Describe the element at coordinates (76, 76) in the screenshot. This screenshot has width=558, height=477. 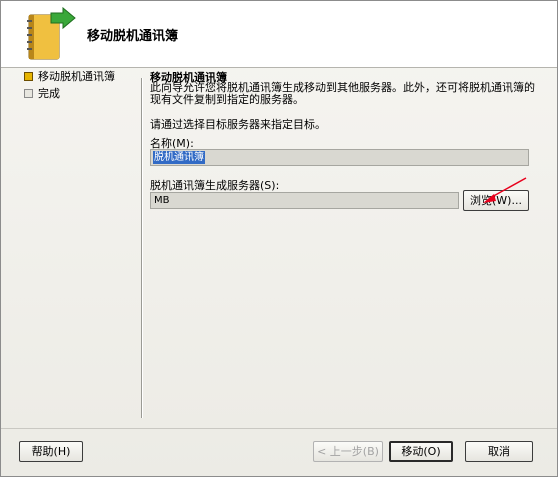
I see `step-label: 移动脱机通讯簿` at that location.